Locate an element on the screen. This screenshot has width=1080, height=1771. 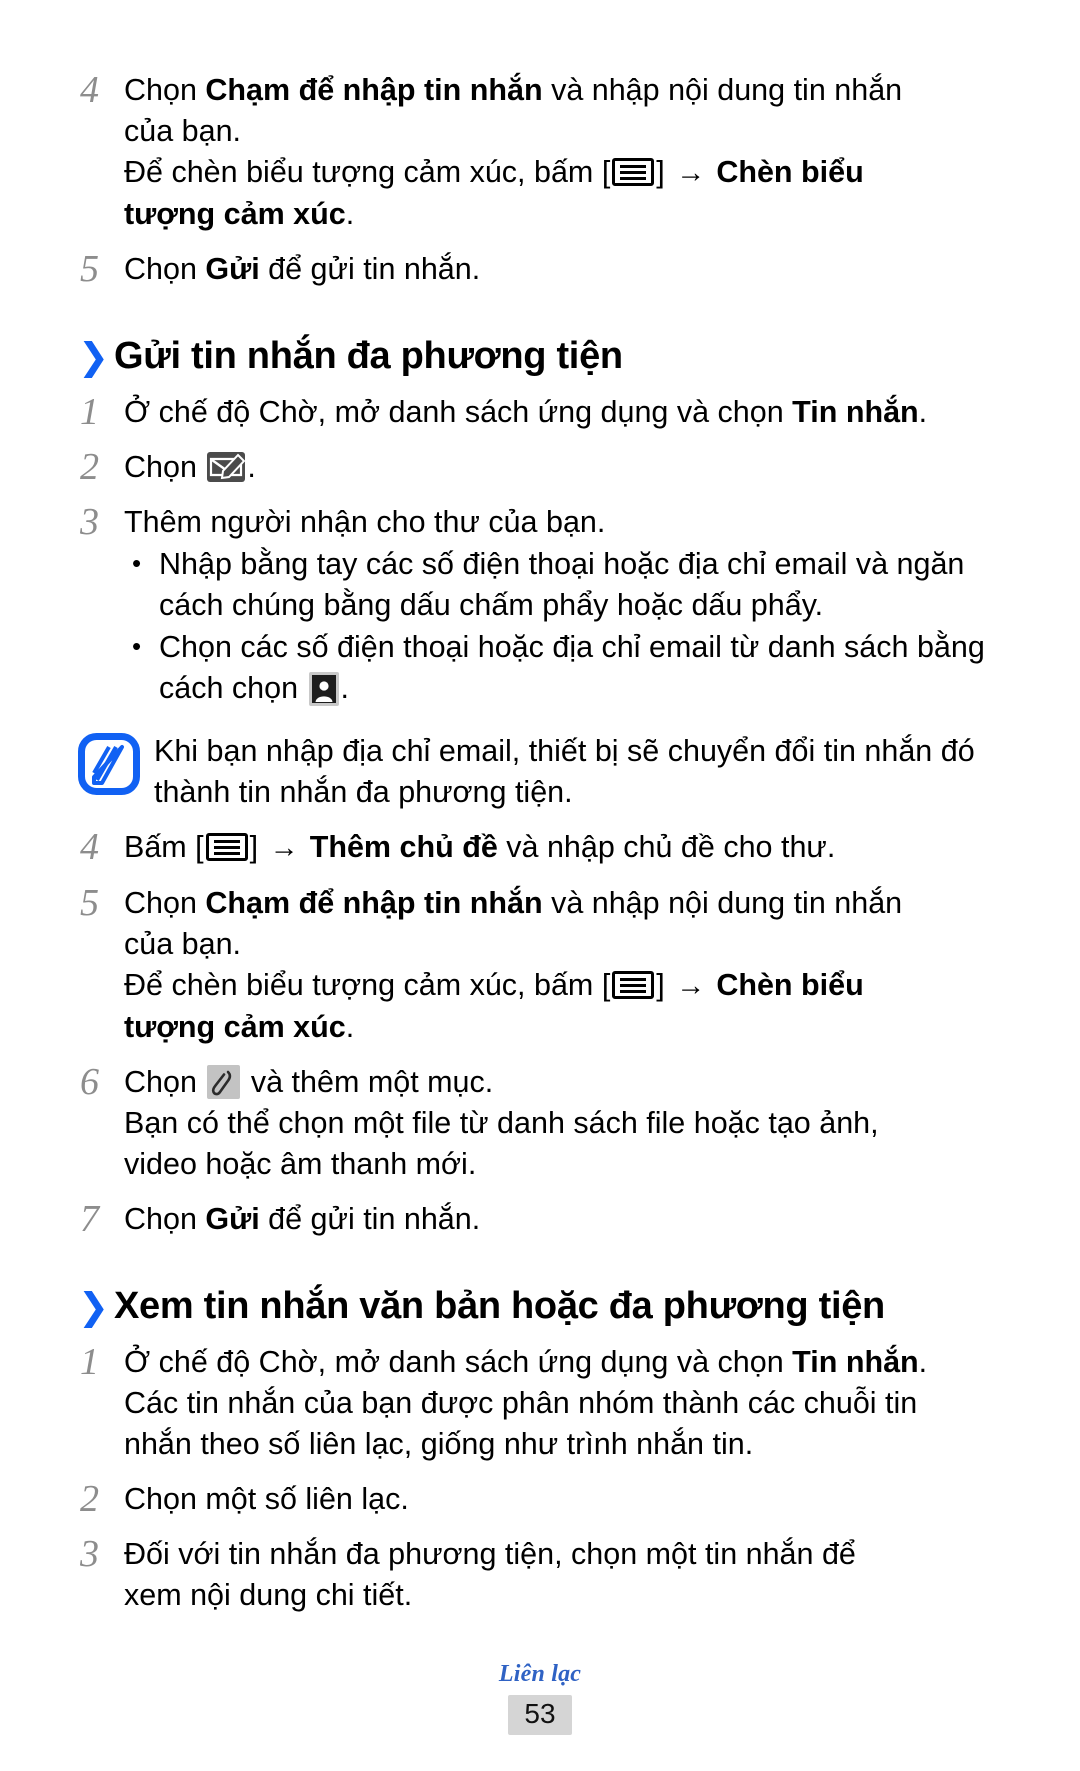
numbered-step: 7 Chọn Gửi để gửi tin nhắn. is located at coordinates (540, 1219).